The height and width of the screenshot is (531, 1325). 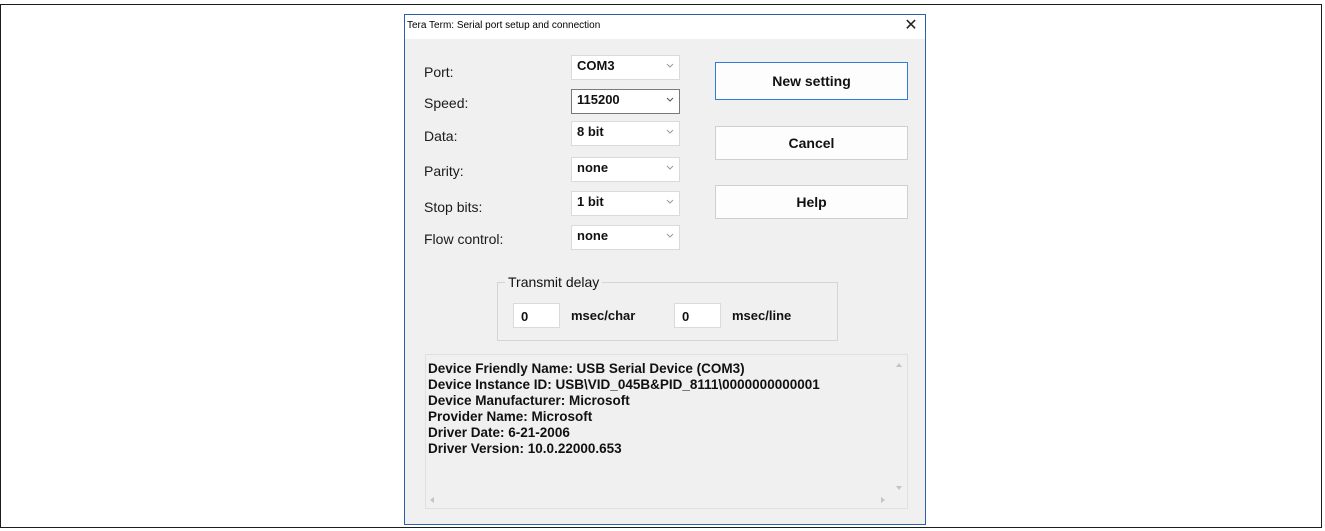 I want to click on flow-control-value: none, so click(x=593, y=235).